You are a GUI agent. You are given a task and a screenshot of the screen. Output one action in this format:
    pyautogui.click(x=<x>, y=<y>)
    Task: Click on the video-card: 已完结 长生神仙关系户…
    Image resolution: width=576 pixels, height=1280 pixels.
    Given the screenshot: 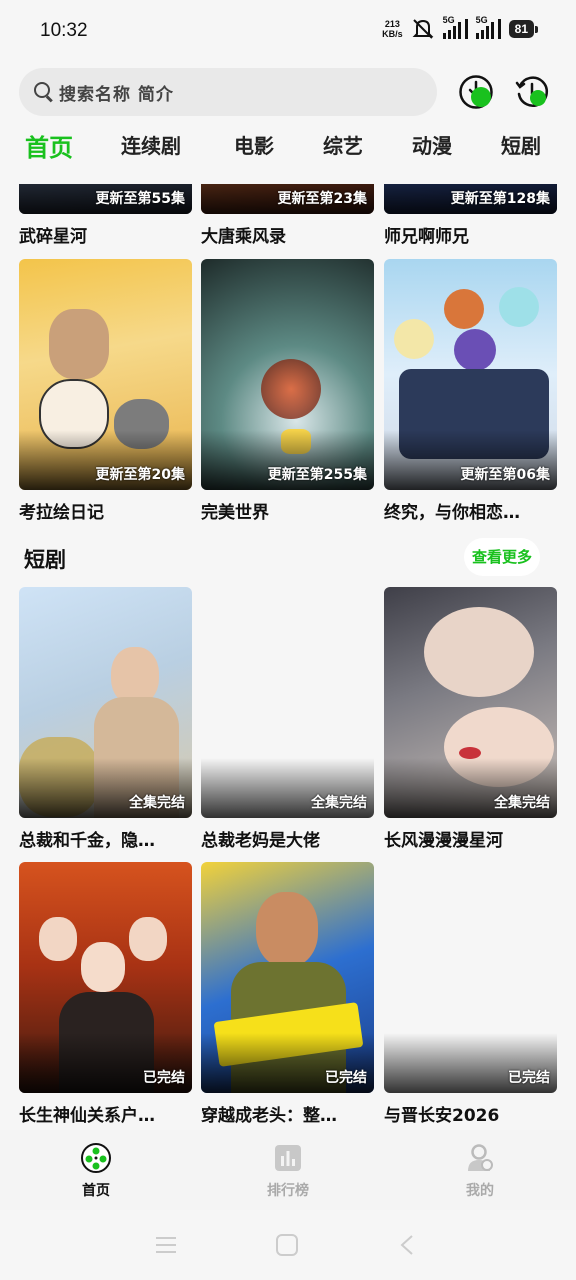 What is the action you would take?
    pyautogui.click(x=105, y=994)
    